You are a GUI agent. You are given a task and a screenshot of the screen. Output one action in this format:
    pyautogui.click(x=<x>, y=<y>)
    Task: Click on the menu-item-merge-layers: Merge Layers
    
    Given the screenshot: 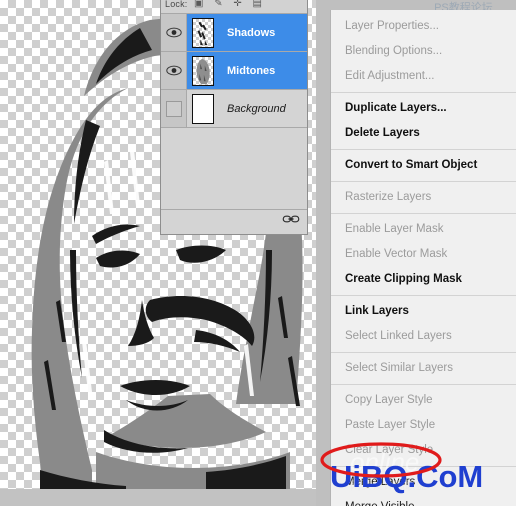 What is the action you would take?
    pyautogui.click(x=423, y=482)
    